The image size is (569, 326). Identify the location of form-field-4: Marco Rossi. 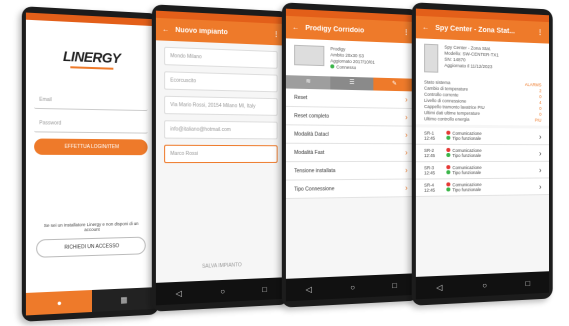
(221, 154).